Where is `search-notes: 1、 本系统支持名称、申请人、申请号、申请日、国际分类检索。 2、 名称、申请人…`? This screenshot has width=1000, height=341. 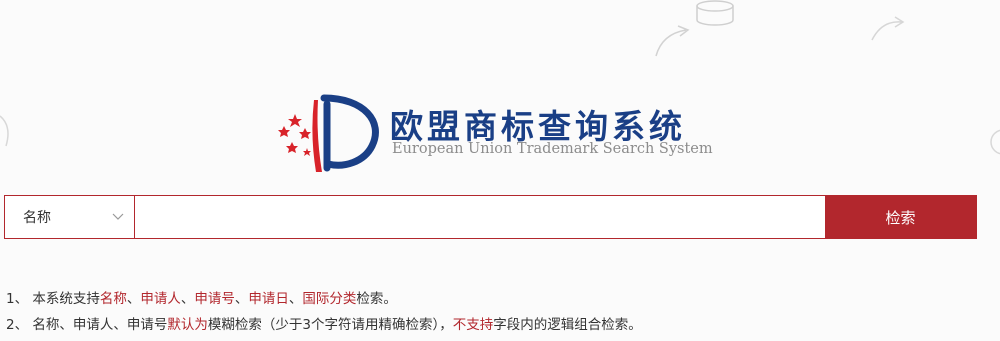 search-notes: 1、 本系统支持名称、申请人、申请号、申请日、国际分类检索。 2、 名称、申请人… is located at coordinates (324, 312).